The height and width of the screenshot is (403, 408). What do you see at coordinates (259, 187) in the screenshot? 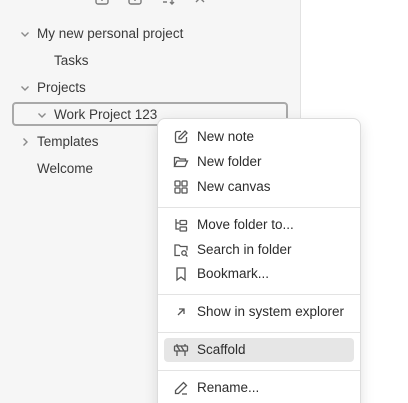
I see `menu-item-new-canvas: New canvas` at bounding box center [259, 187].